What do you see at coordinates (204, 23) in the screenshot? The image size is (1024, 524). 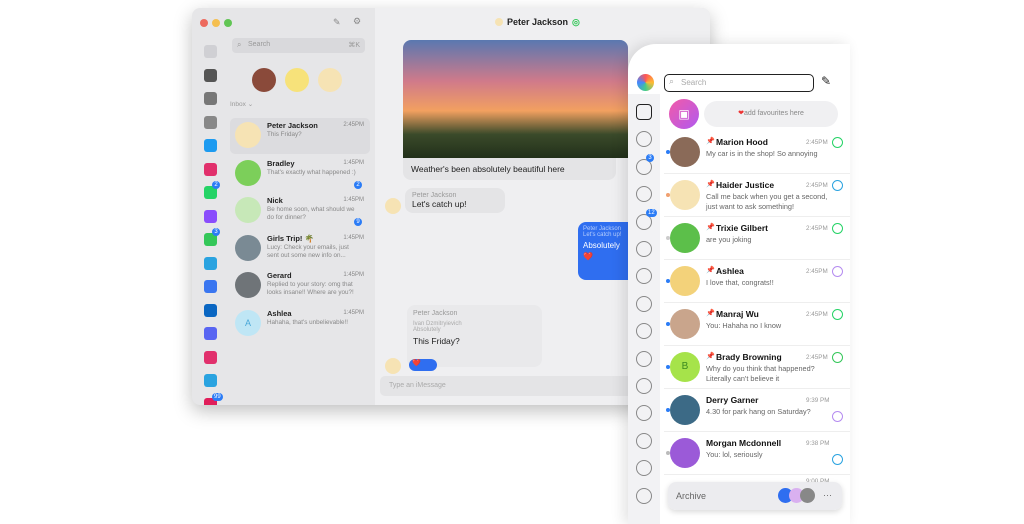 I see `close-window-button` at bounding box center [204, 23].